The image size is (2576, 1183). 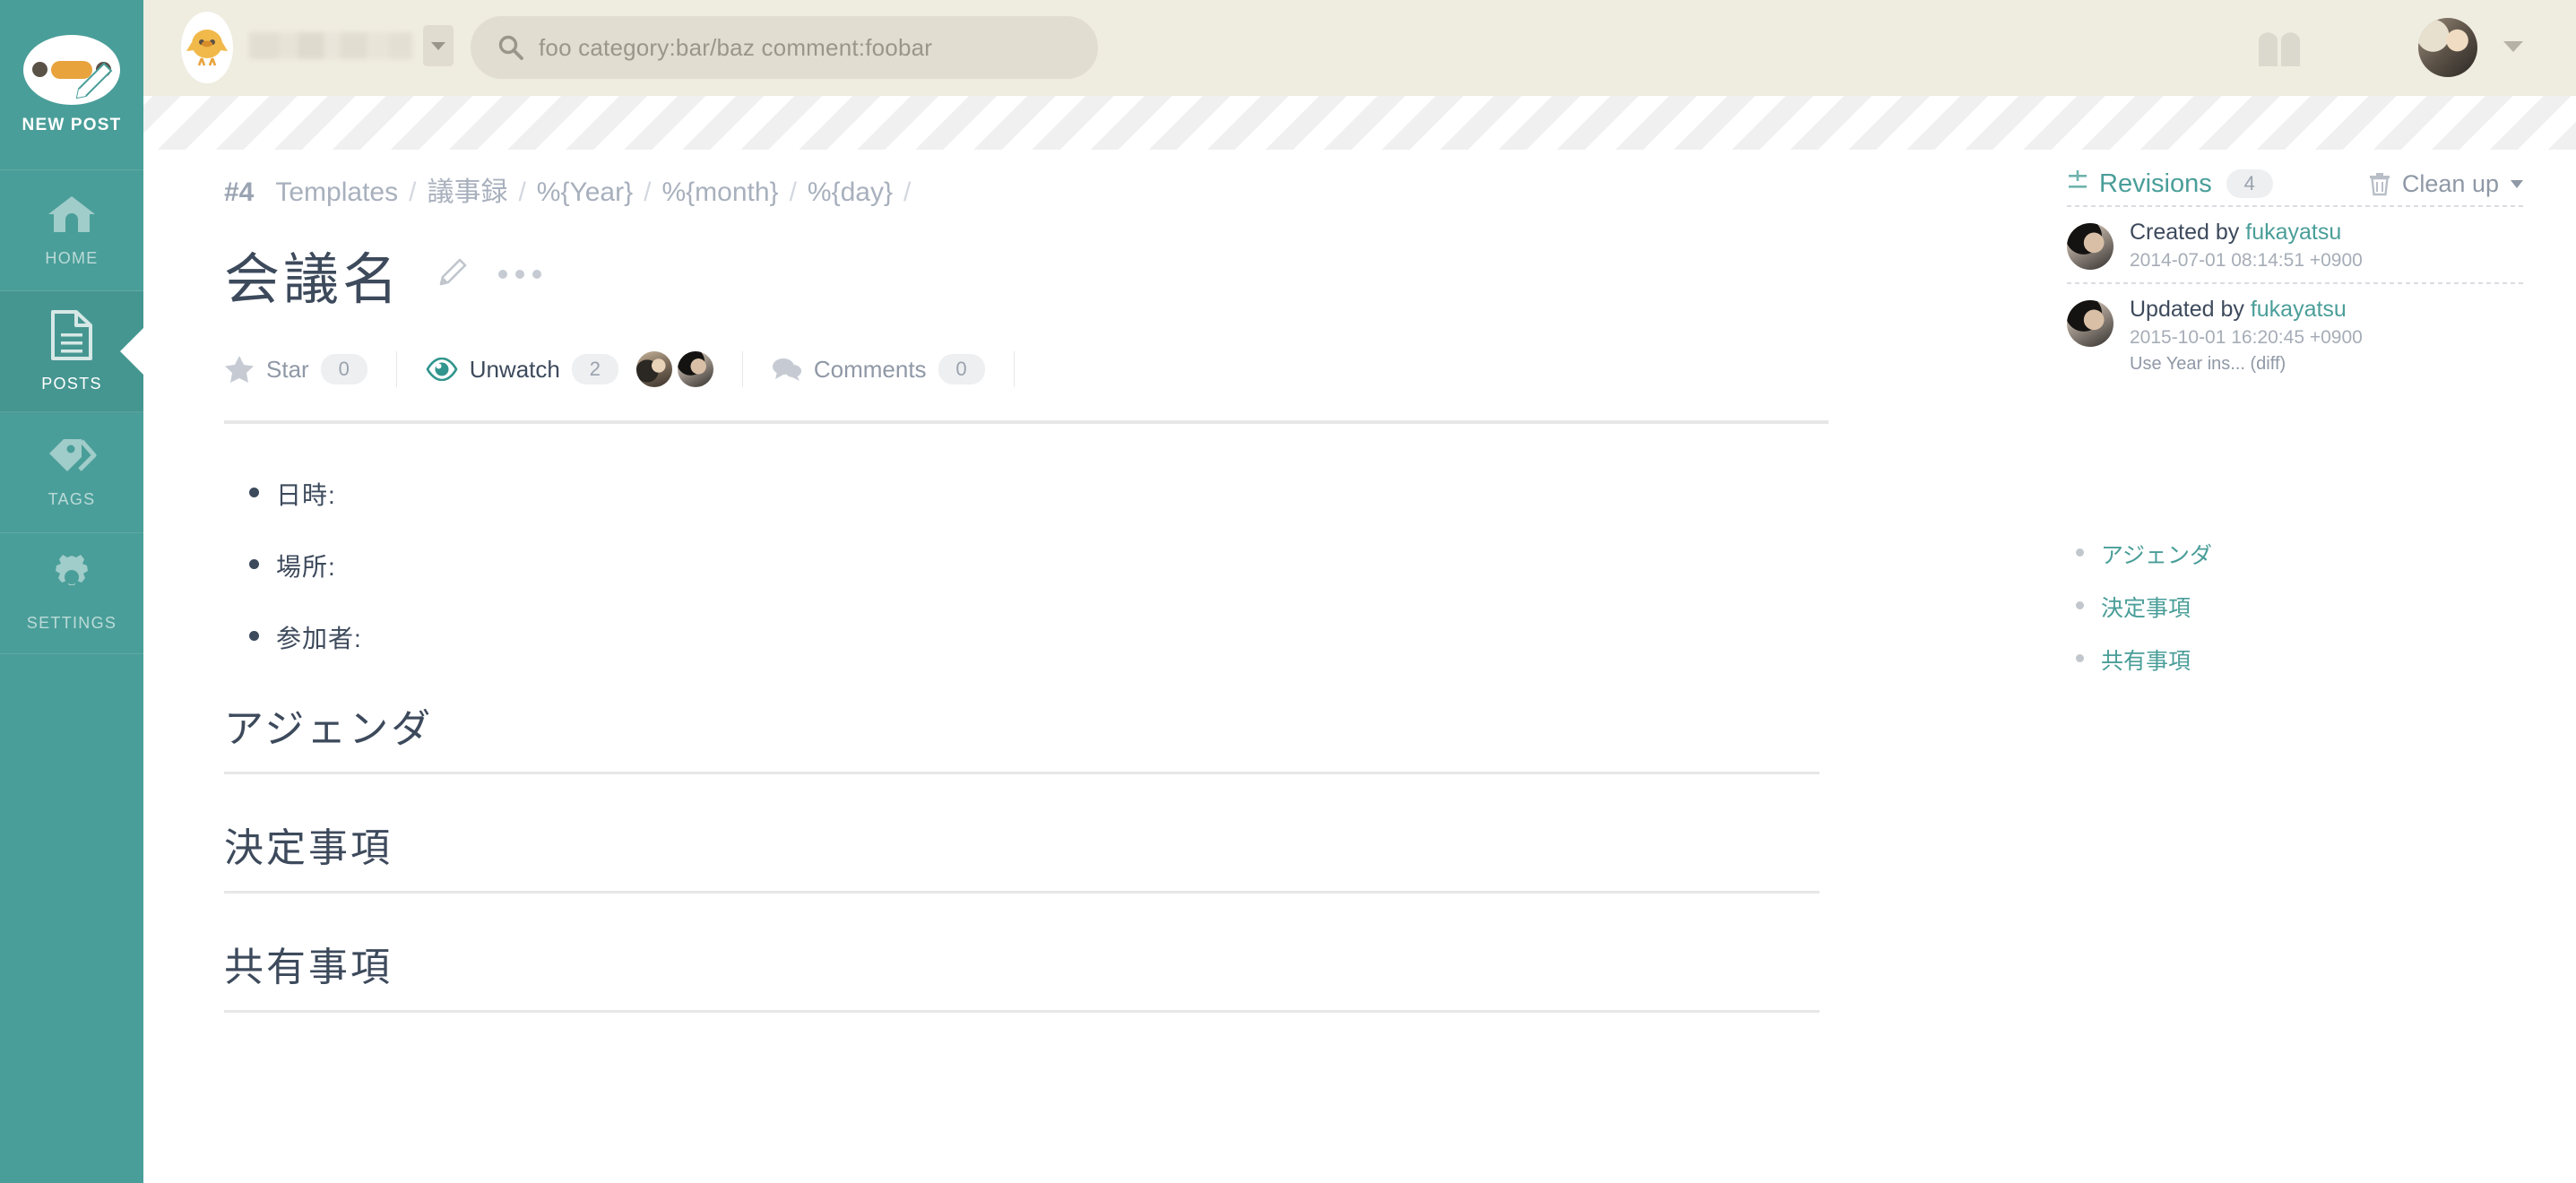 I want to click on team-switcher-button, so click(x=438, y=46).